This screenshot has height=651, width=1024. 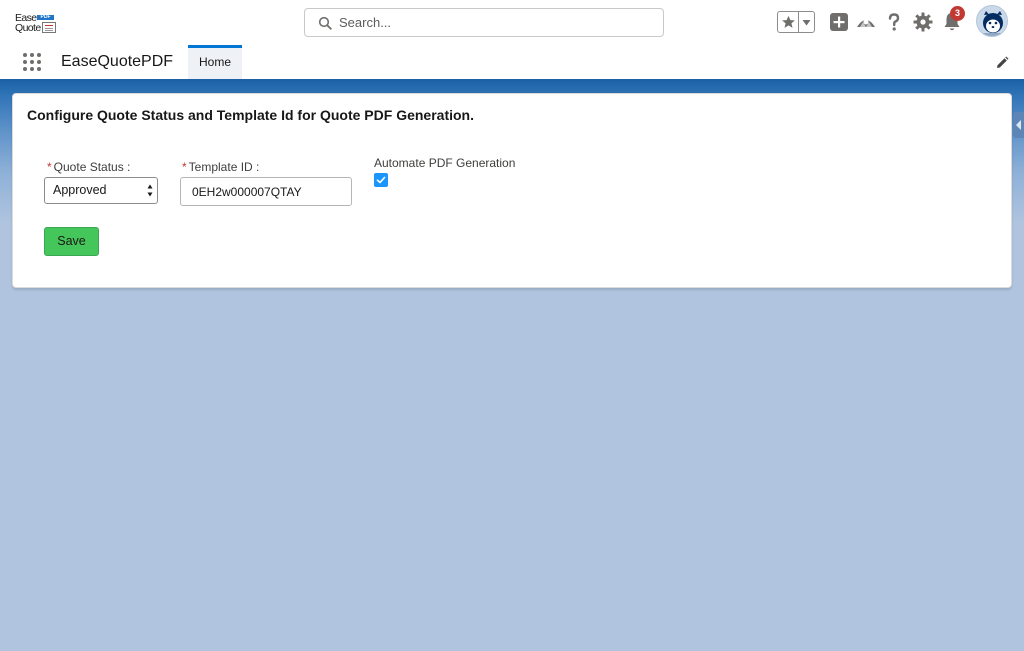 I want to click on select-arrows-icon, so click(x=150, y=190).